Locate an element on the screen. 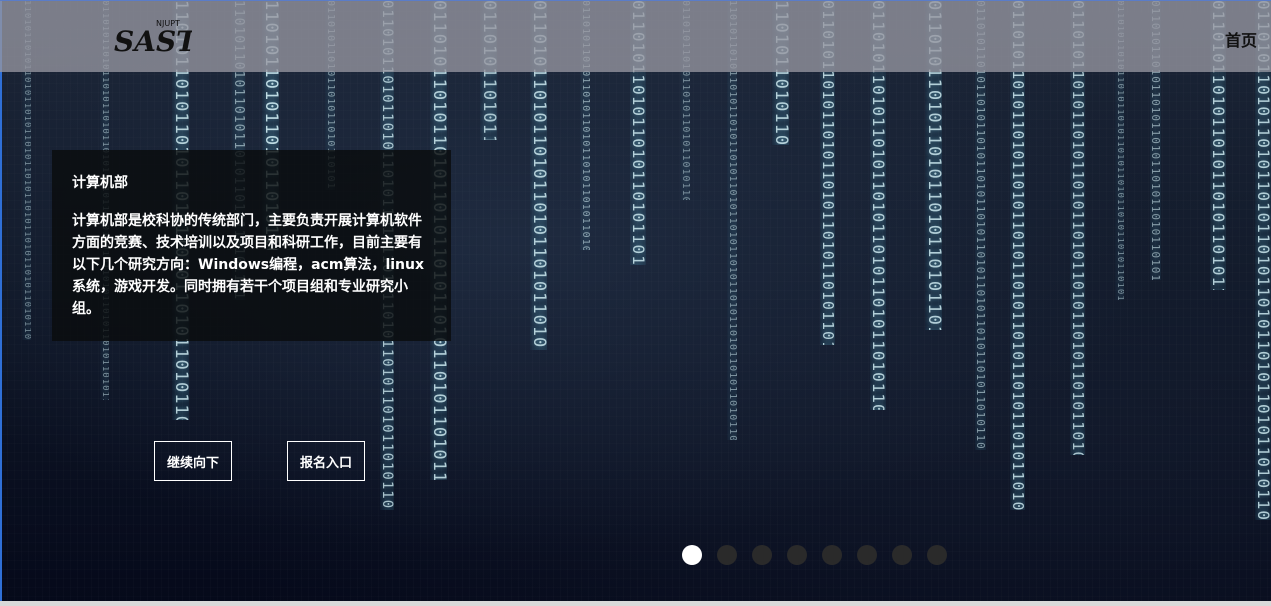 The height and width of the screenshot is (606, 1271). logo-sub: NJUPT is located at coordinates (168, 23).